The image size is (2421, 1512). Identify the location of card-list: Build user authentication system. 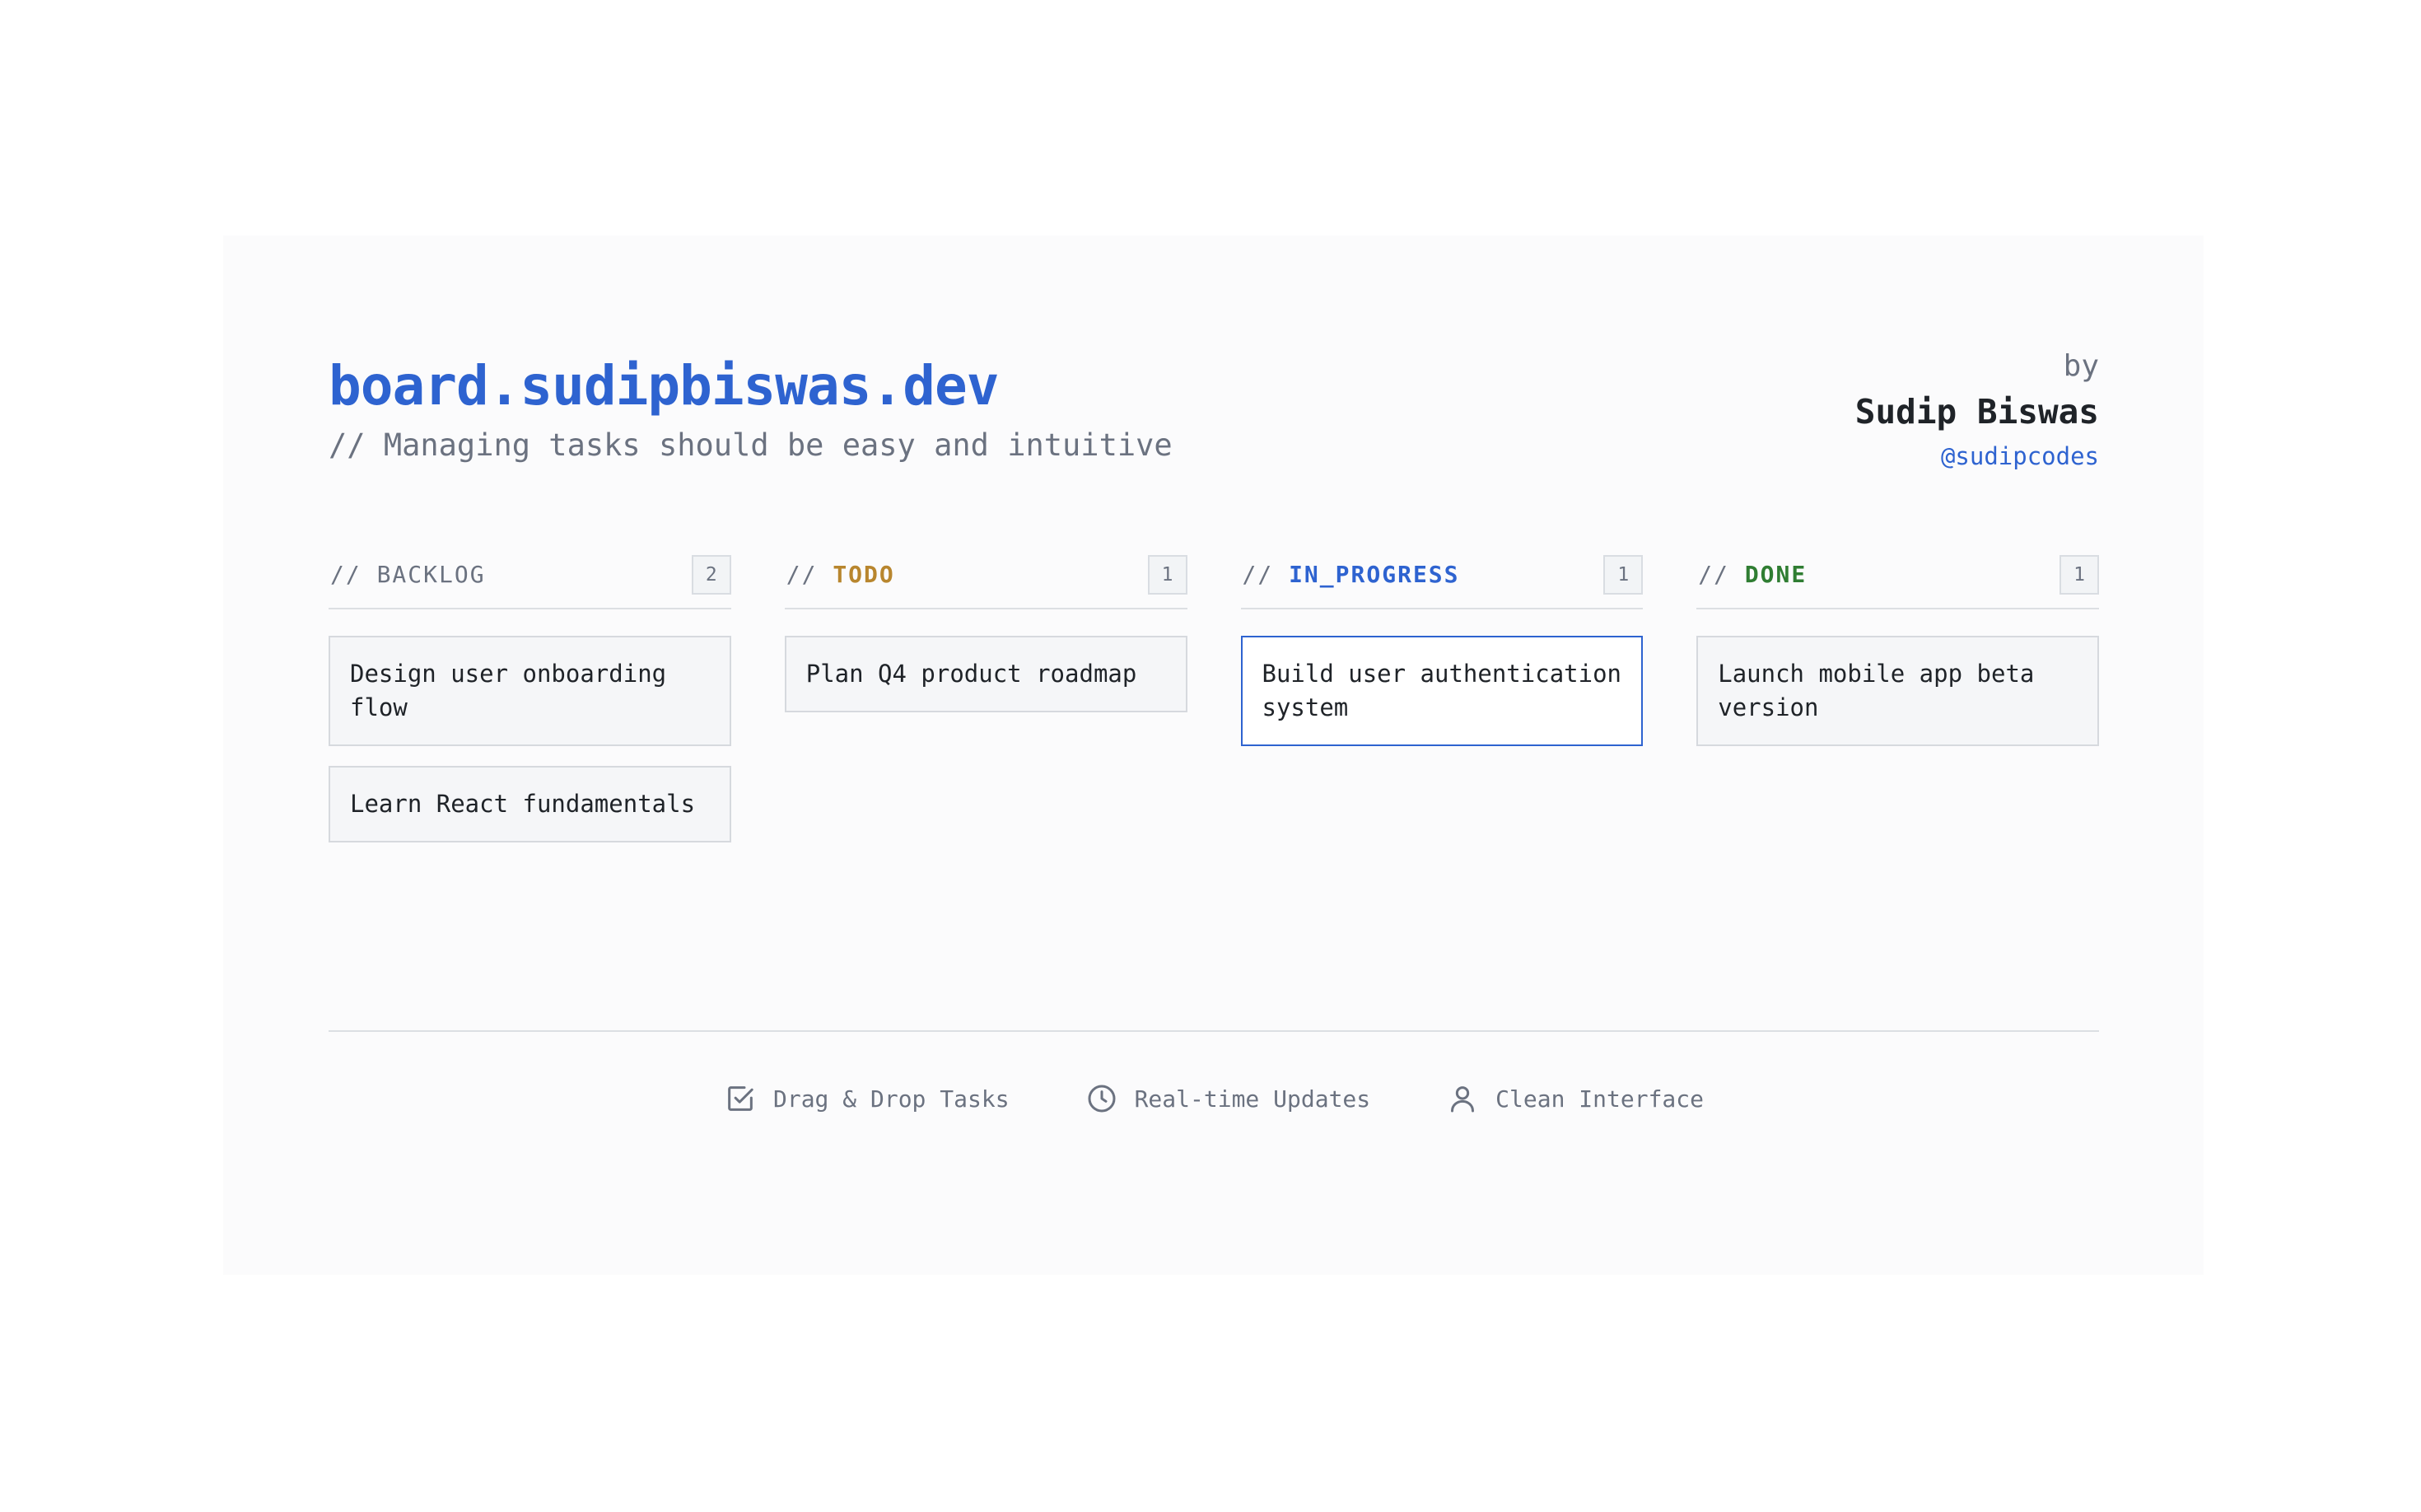
(1442, 691).